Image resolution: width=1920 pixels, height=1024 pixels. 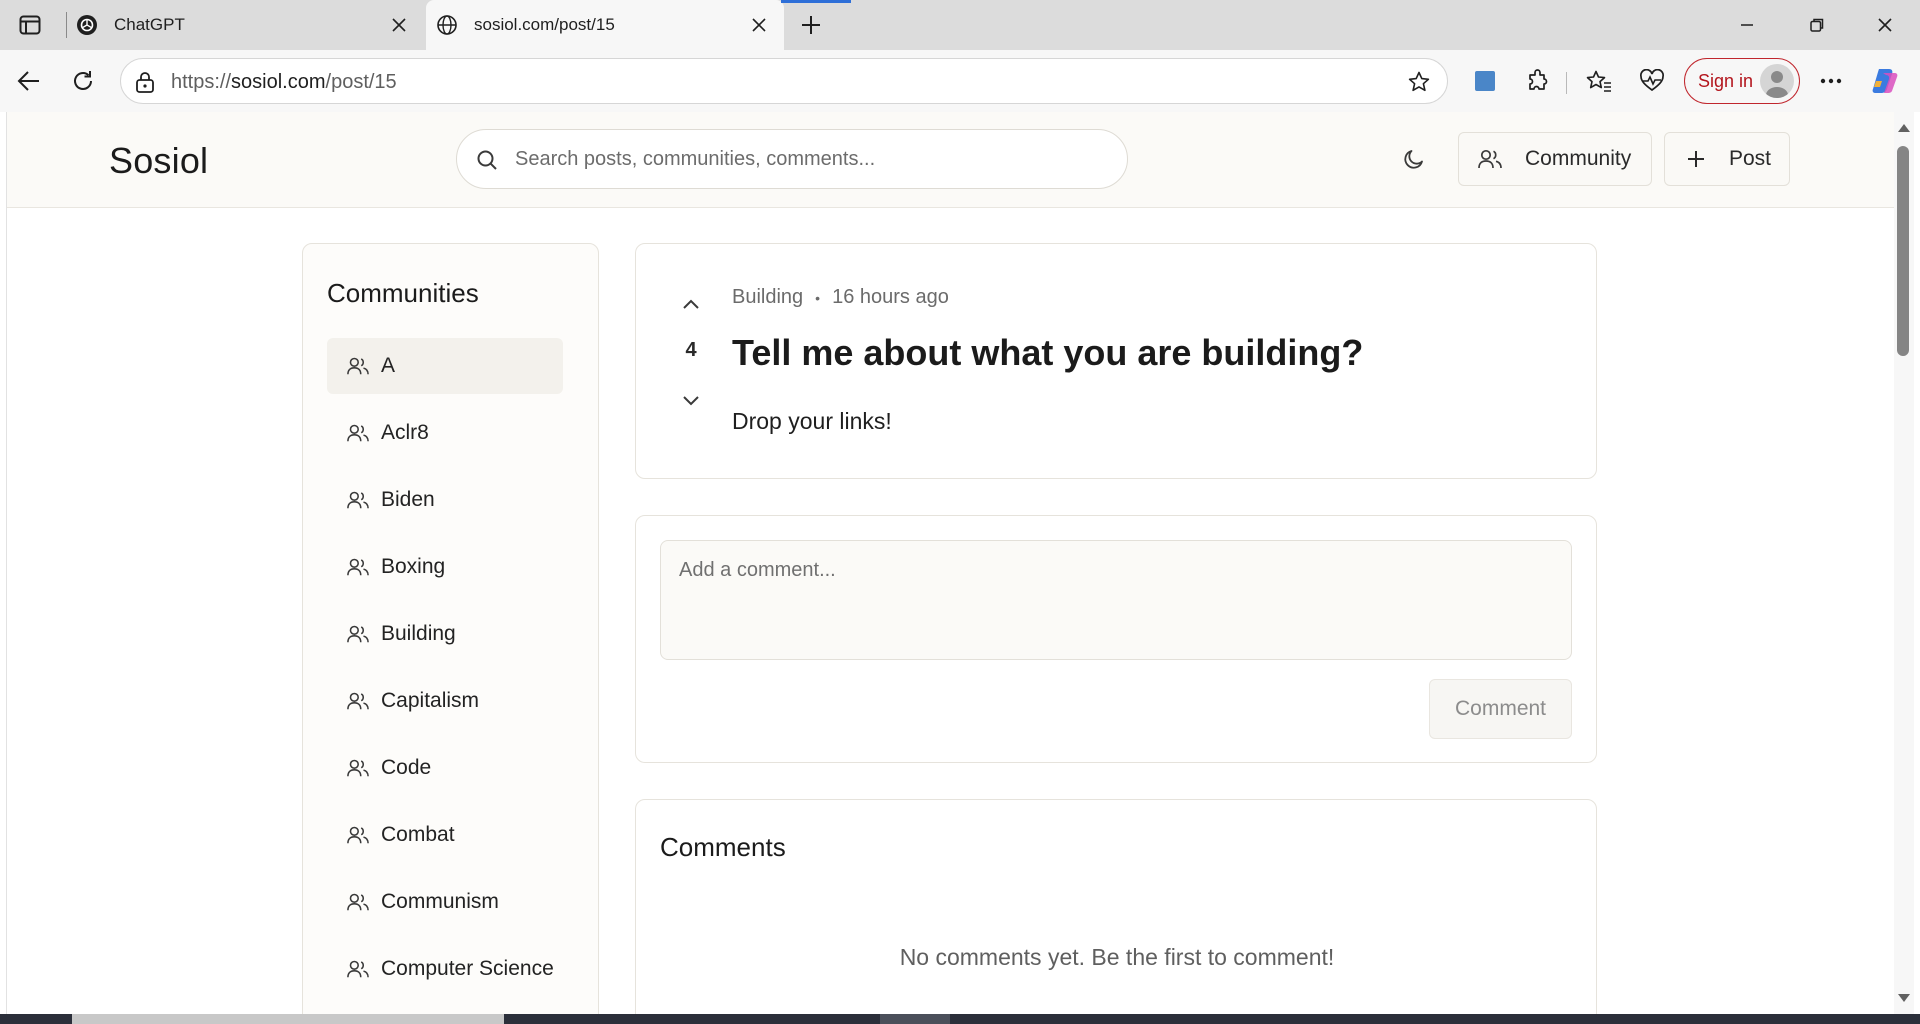 I want to click on post-timestamp: 16 hours ago, so click(x=890, y=297).